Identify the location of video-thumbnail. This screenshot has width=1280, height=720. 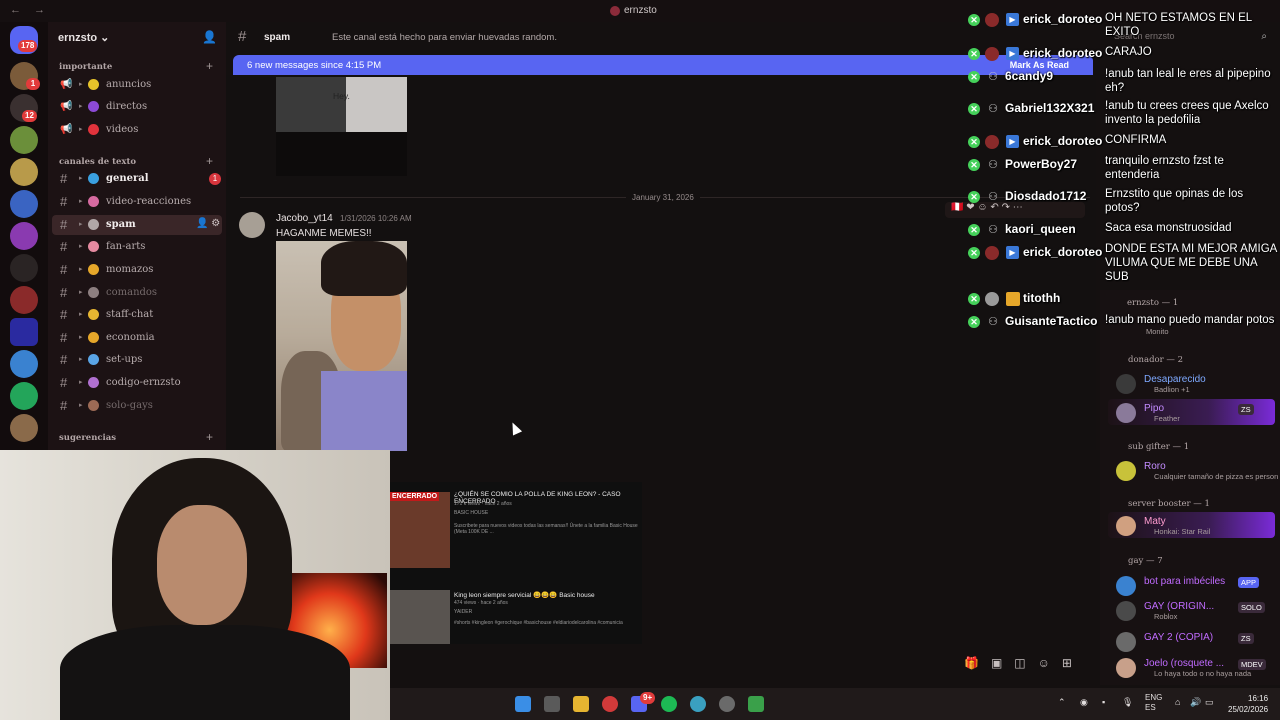
(420, 617).